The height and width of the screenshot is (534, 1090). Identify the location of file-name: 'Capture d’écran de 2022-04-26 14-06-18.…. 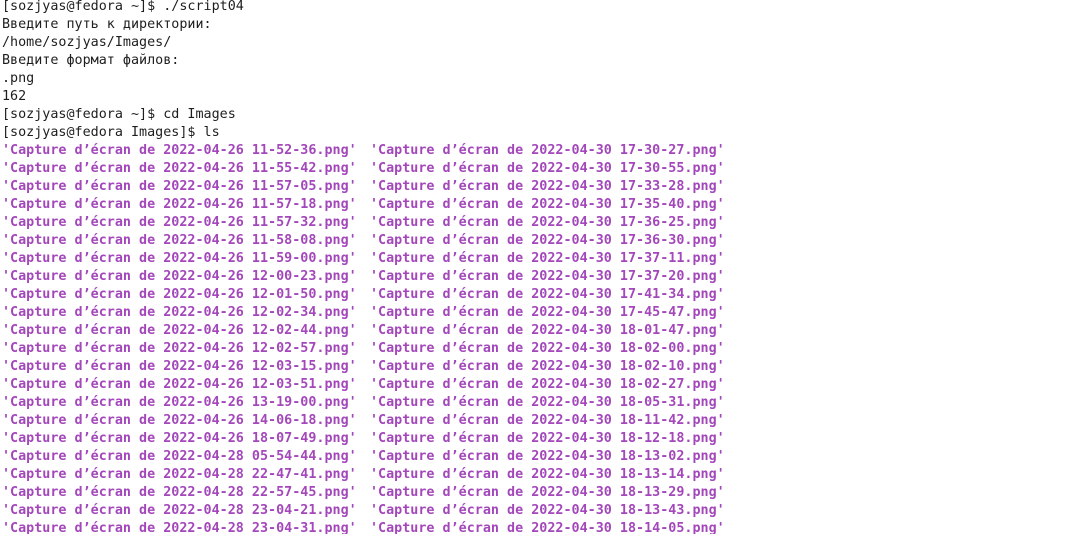
(179, 420).